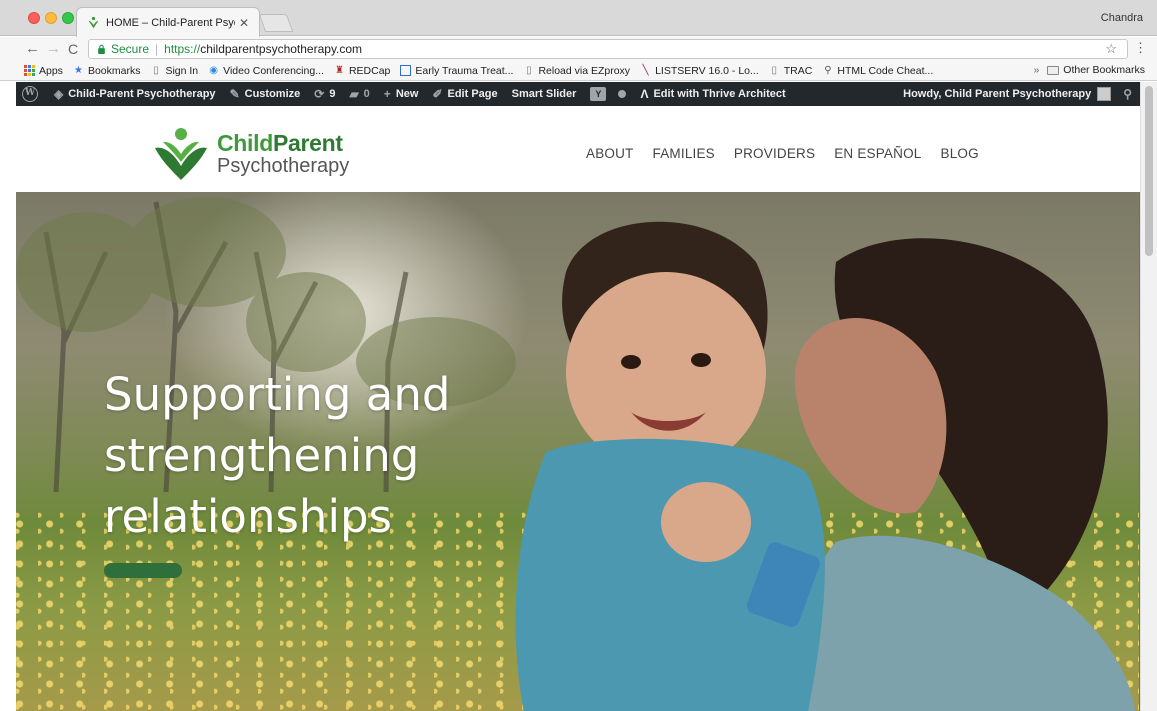 This screenshot has height=711, width=1157. I want to click on status-dot-icon, so click(622, 94).